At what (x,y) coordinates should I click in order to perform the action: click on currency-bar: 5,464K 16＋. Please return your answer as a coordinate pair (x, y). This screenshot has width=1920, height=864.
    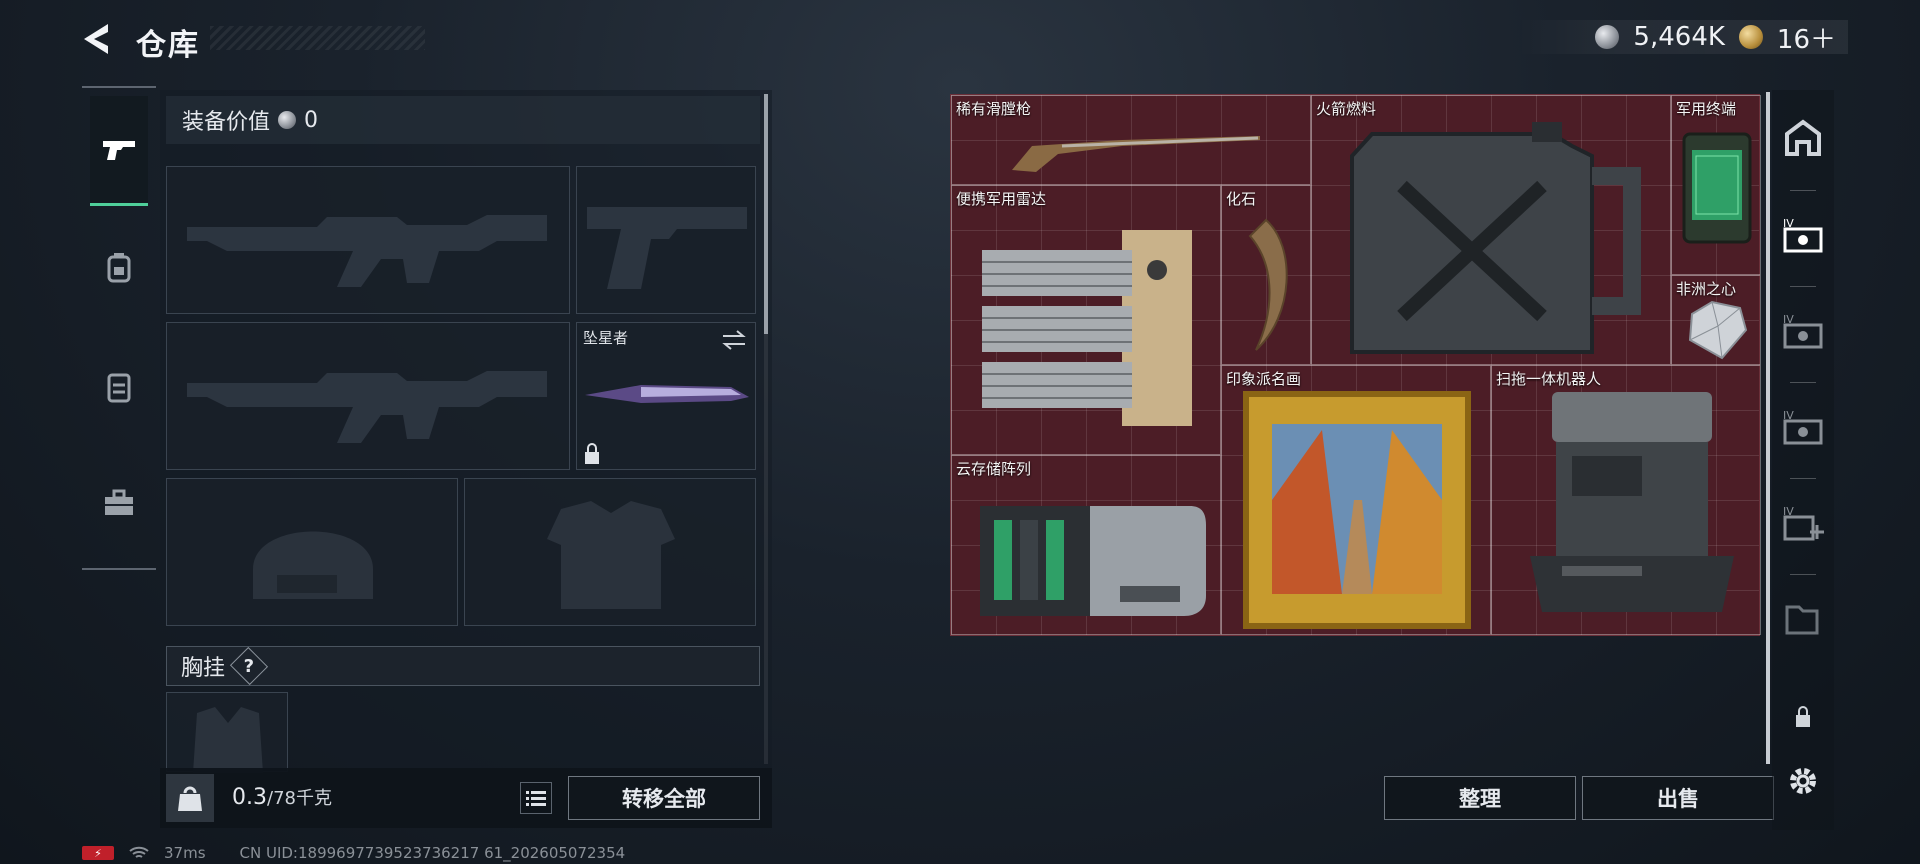
    Looking at the image, I should click on (1683, 37).